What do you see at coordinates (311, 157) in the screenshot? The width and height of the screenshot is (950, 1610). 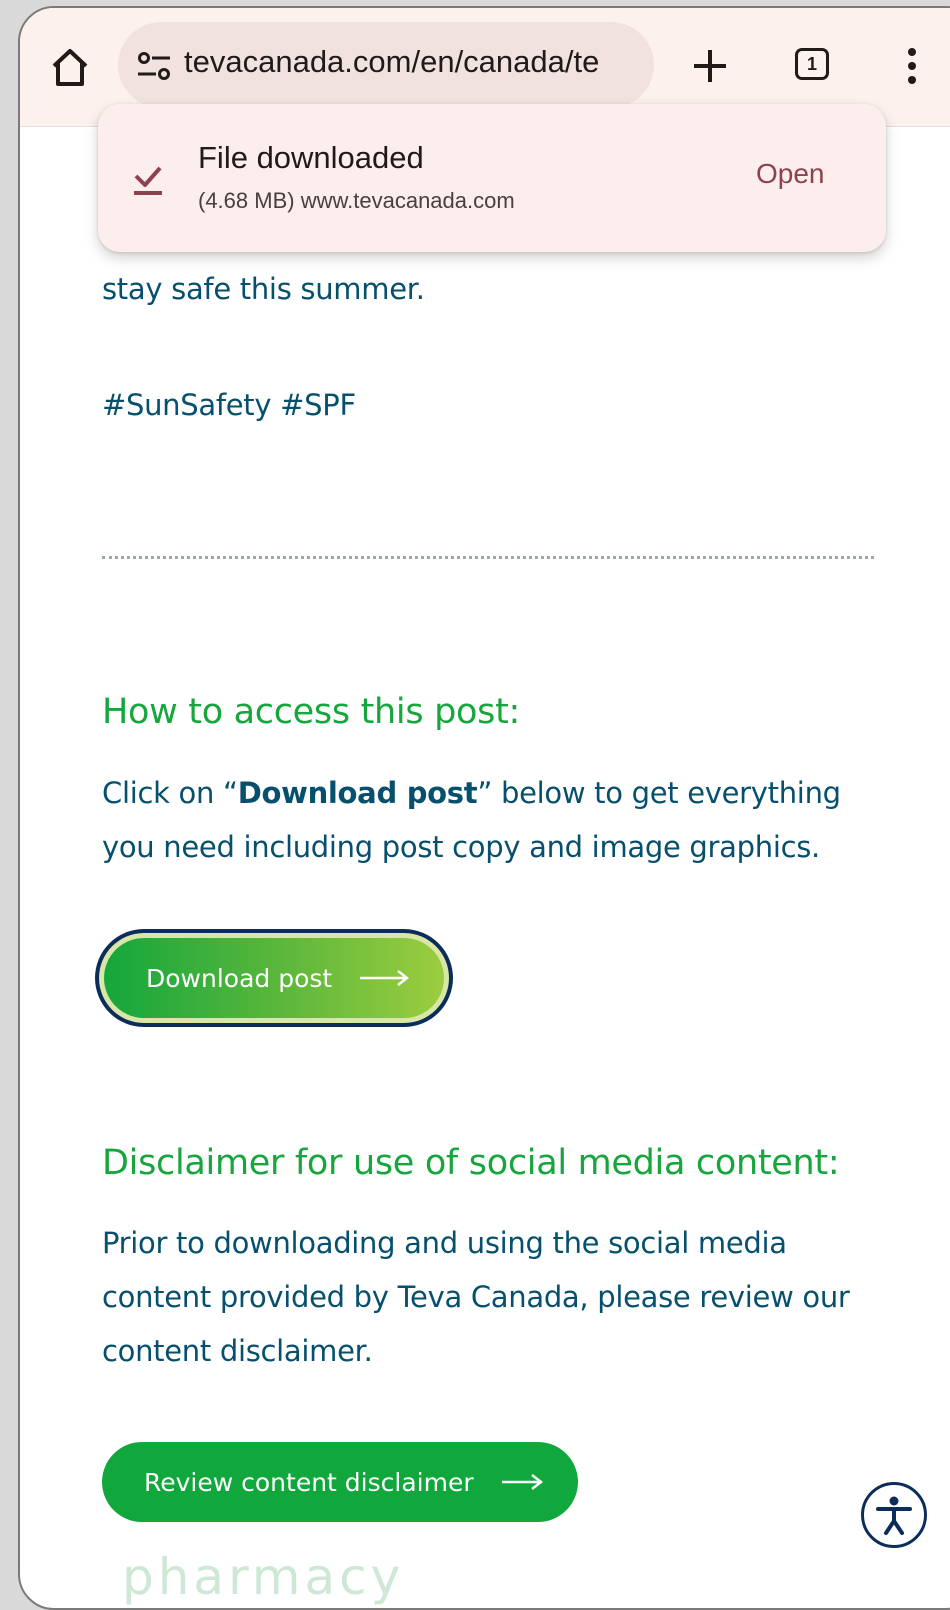 I see `toast-title: File downloaded` at bounding box center [311, 157].